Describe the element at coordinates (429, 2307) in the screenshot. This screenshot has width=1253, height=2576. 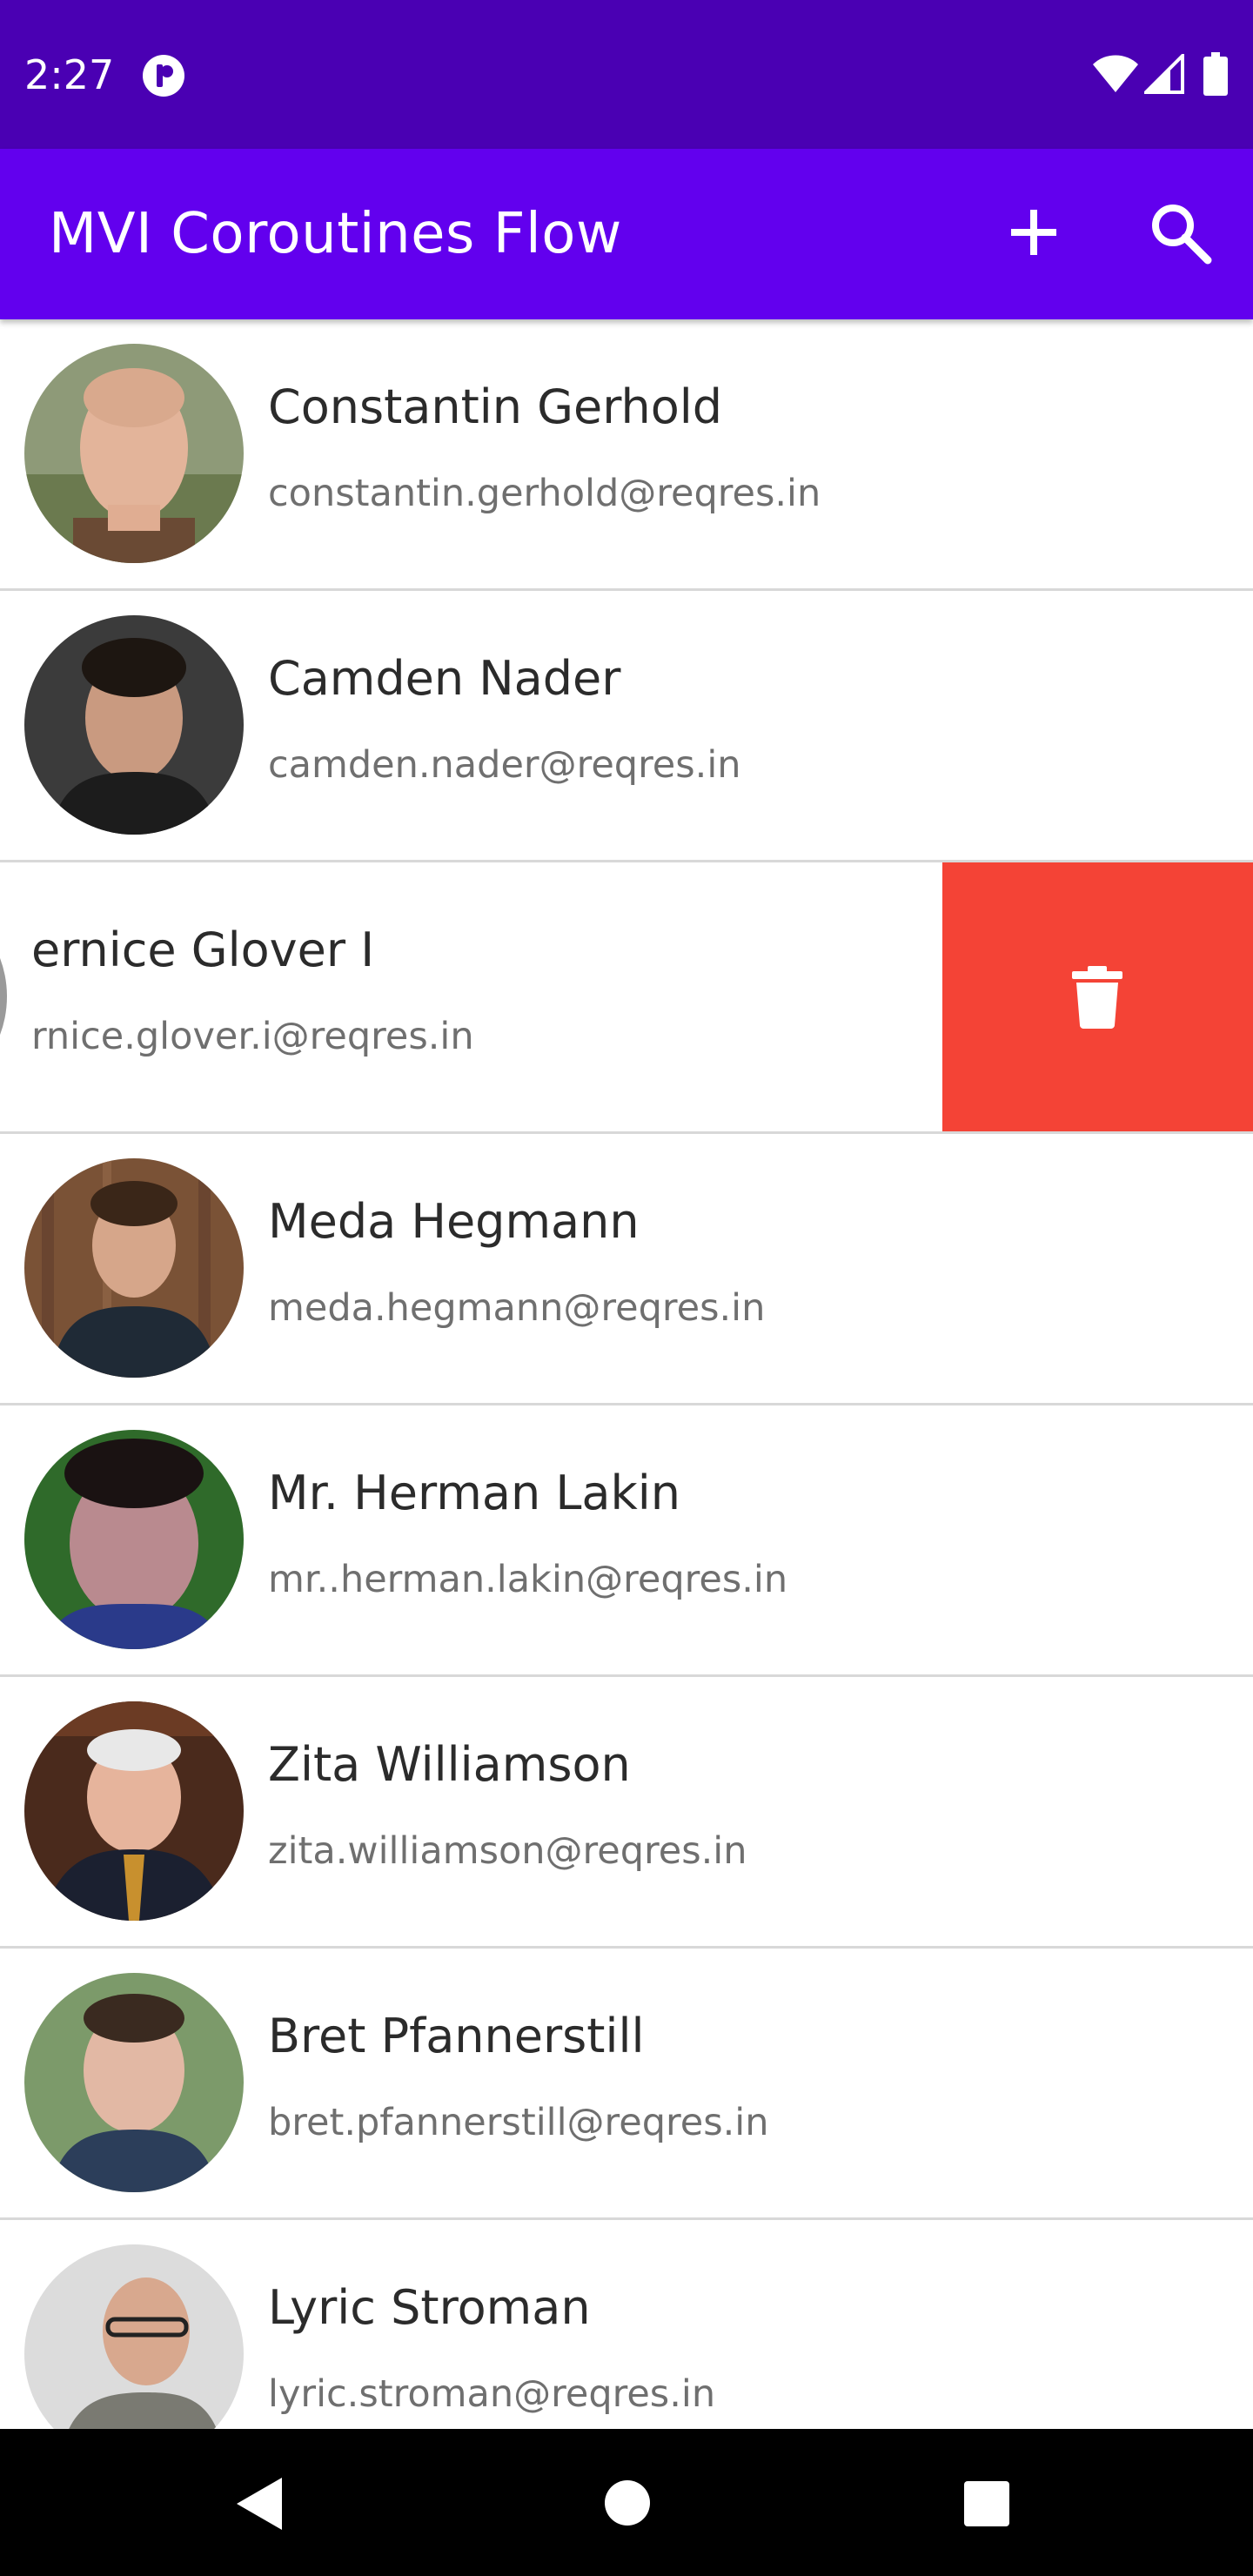
I see `user-name: Lyric Stroman` at that location.